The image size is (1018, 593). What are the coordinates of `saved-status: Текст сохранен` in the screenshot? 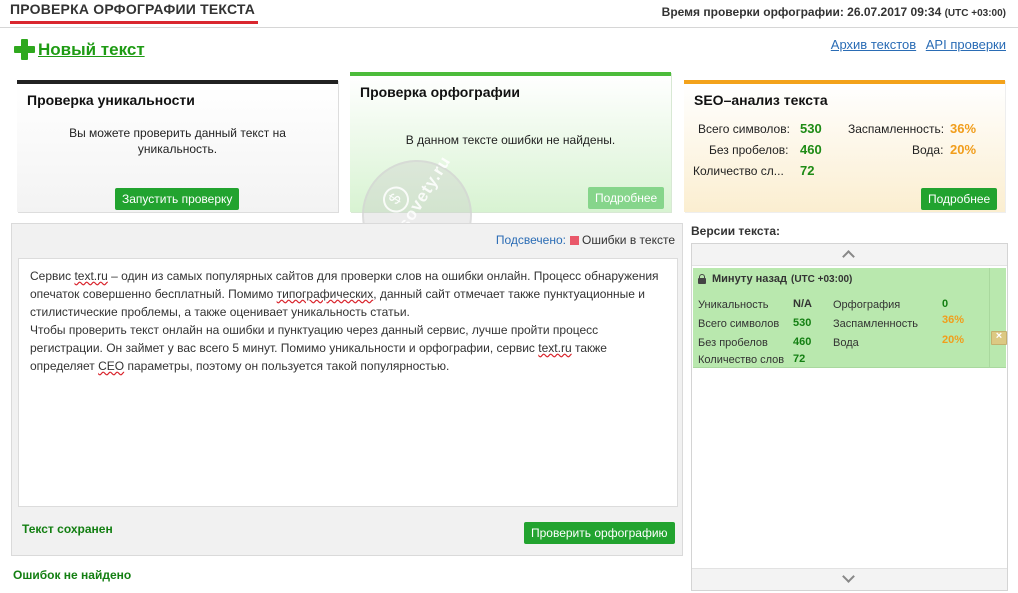 It's located at (67, 529).